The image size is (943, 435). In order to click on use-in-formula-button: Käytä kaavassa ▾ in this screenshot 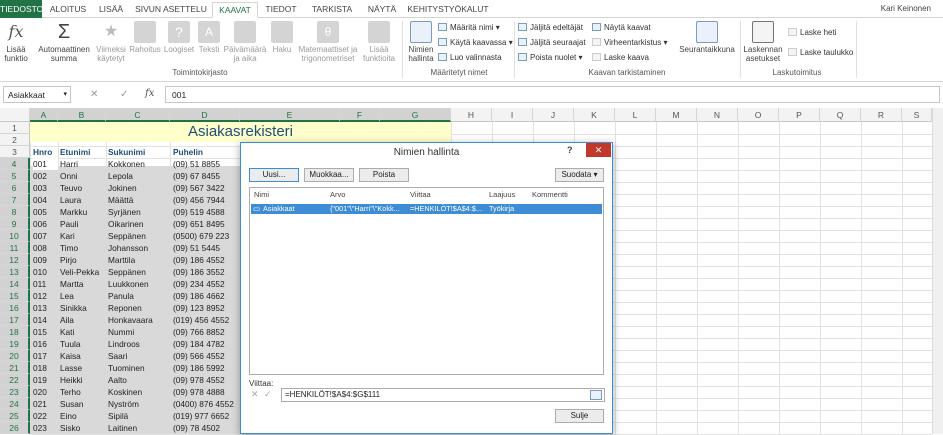, I will do `click(475, 43)`.